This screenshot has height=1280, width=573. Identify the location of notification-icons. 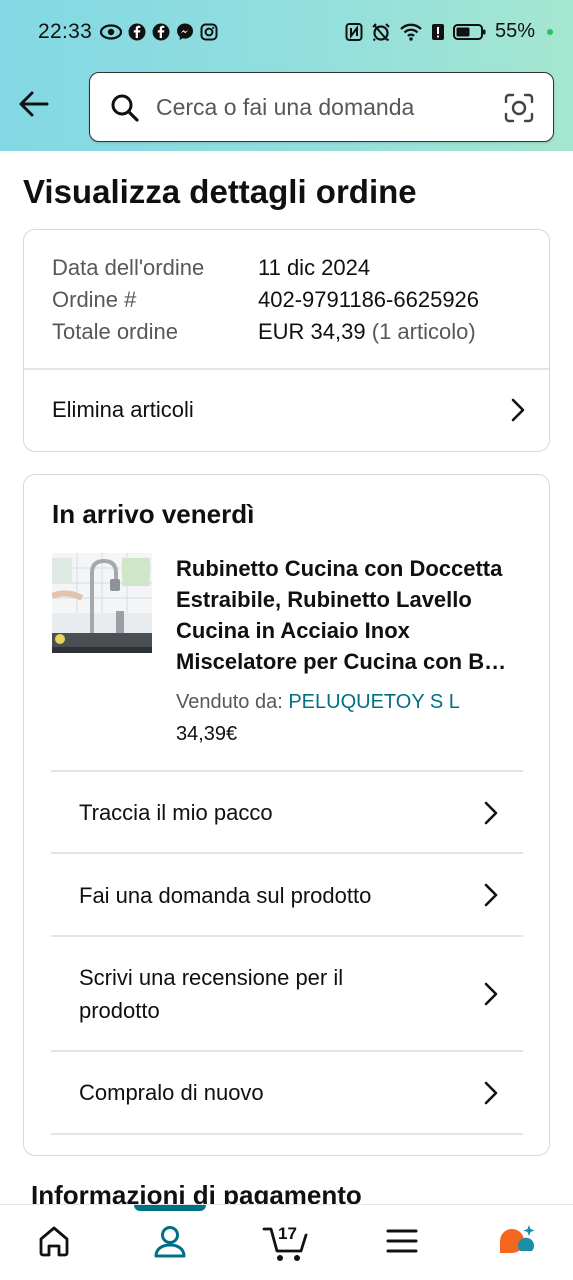
(159, 32).